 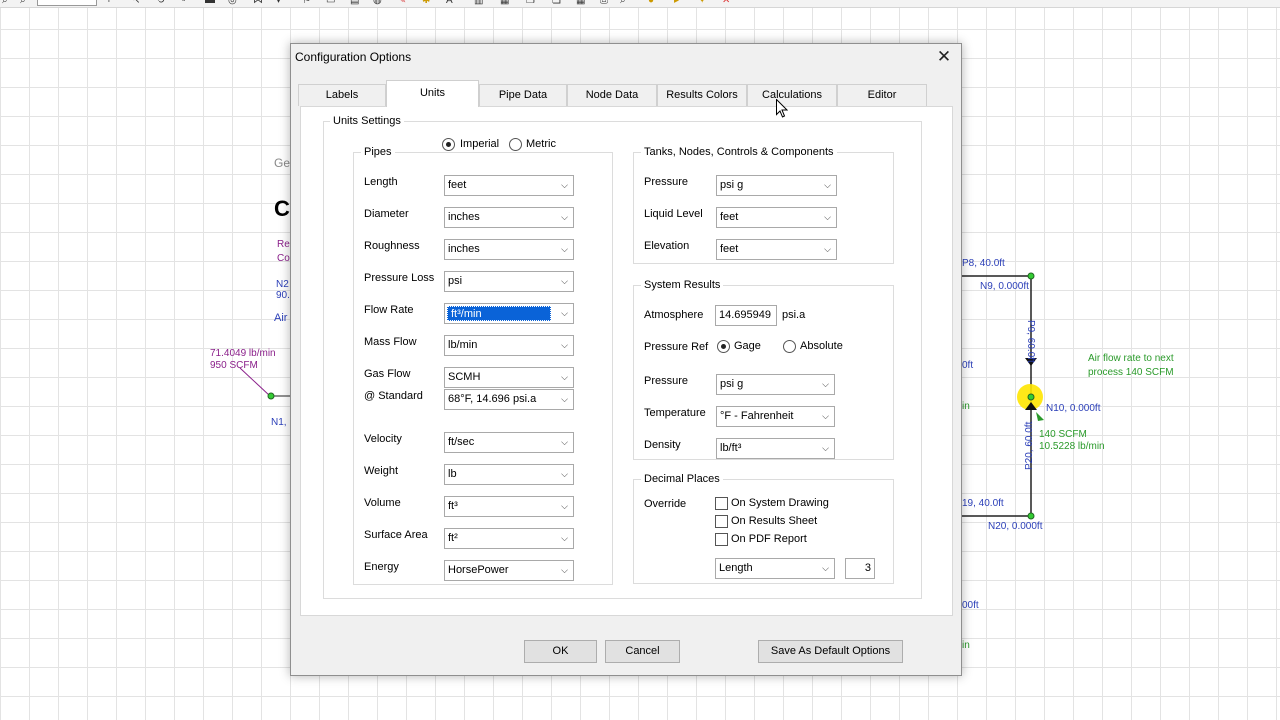 I want to click on metric-radio, so click(x=515, y=144).